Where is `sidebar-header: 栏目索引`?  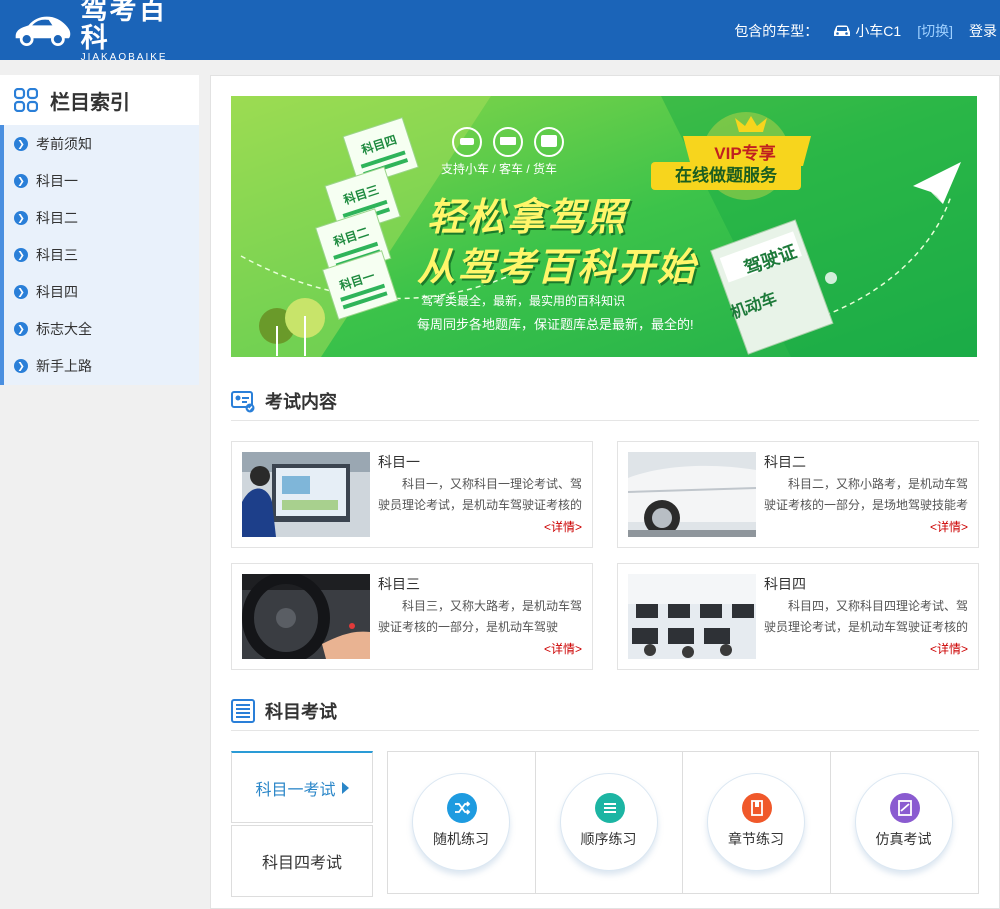
sidebar-header: 栏目索引 is located at coordinates (99, 100).